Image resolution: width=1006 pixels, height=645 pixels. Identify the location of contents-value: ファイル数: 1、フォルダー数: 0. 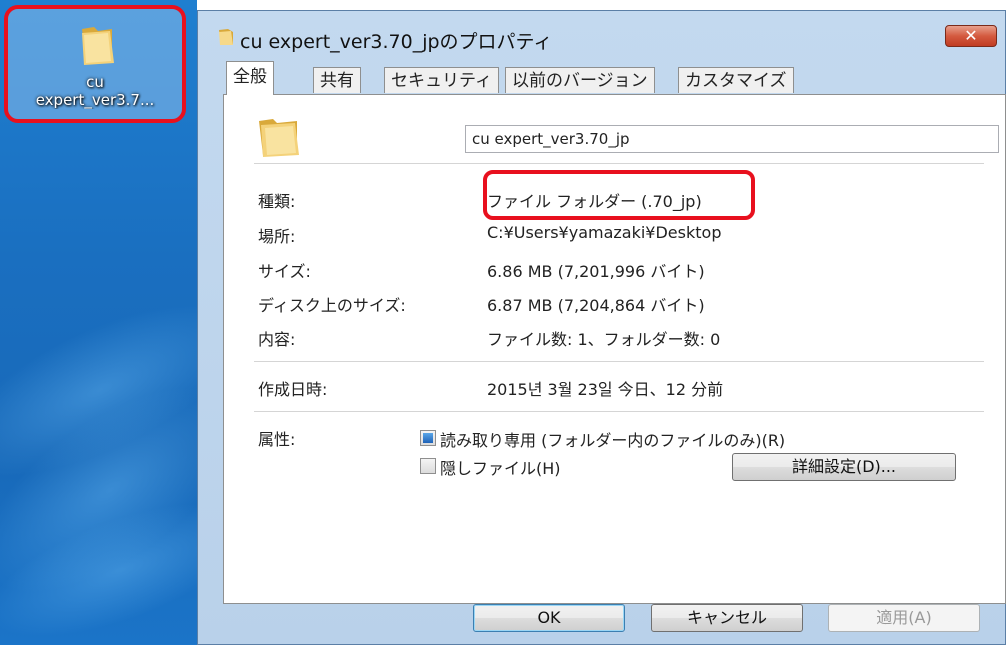
(604, 339).